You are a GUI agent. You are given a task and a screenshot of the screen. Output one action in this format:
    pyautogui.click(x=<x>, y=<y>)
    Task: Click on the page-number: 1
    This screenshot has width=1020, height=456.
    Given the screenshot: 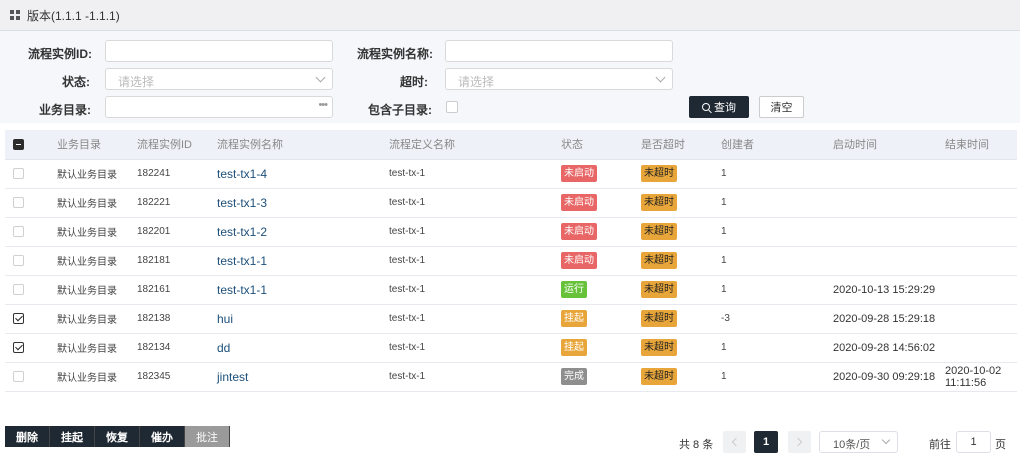 What is the action you would take?
    pyautogui.click(x=766, y=442)
    